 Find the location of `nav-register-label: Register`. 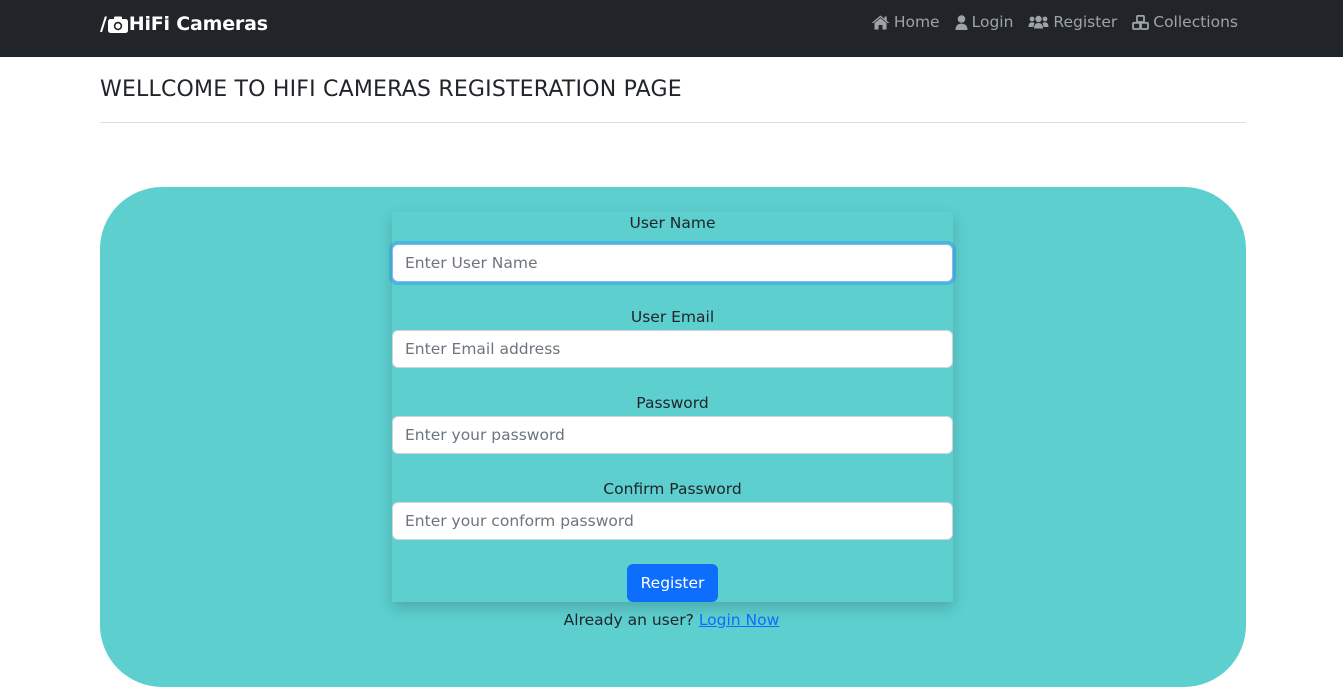

nav-register-label: Register is located at coordinates (1085, 22).